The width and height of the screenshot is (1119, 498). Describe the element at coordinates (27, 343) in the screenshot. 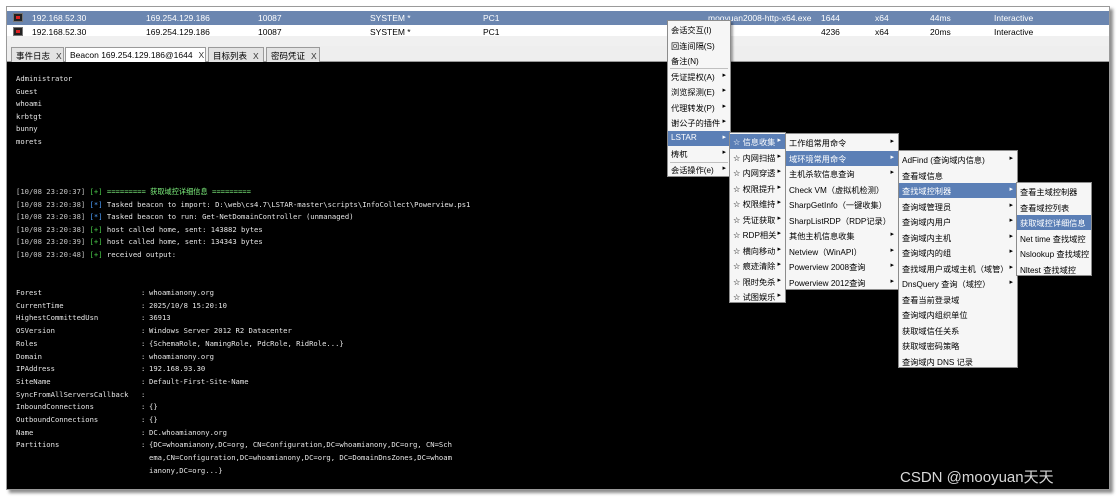

I see `property-name: Roles` at that location.